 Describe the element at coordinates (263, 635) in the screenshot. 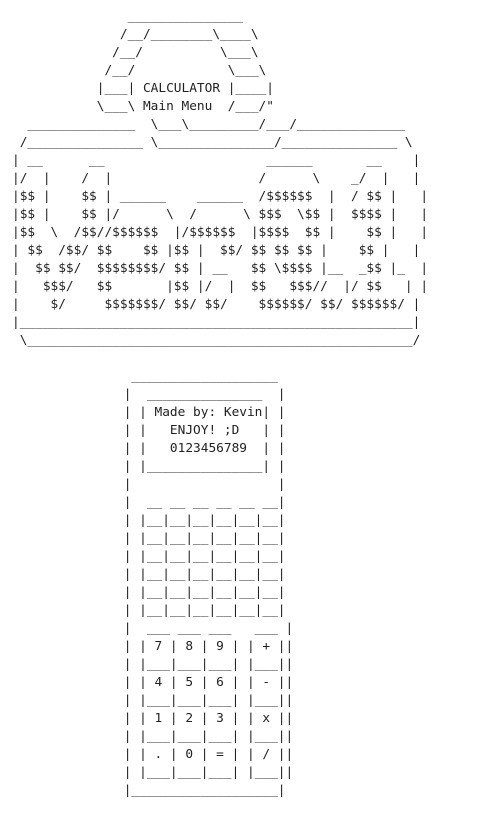

I see `key-plus-button` at that location.